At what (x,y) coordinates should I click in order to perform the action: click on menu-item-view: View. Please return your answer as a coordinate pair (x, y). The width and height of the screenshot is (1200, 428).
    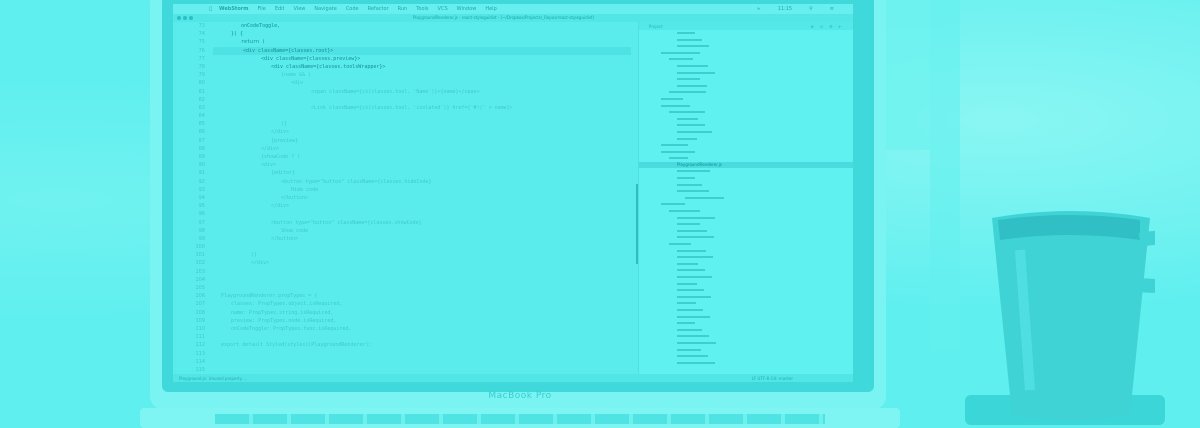
    Looking at the image, I should click on (300, 9).